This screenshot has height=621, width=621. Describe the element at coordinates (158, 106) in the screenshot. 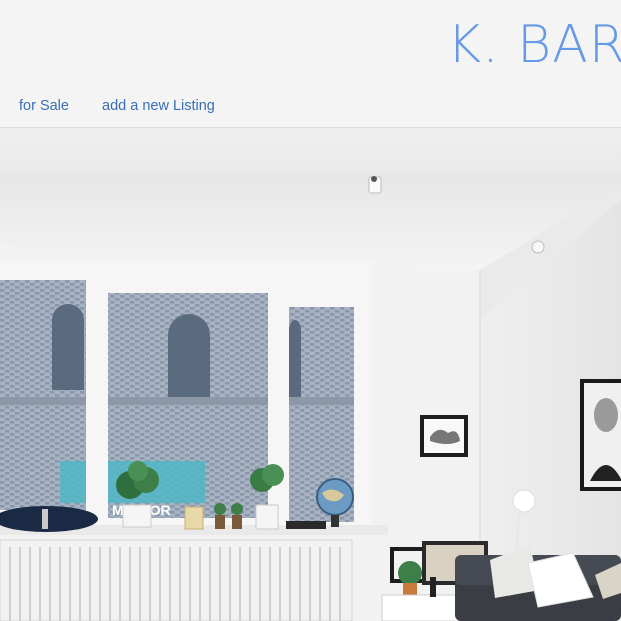

I see `nav-link-add-listing: add a new Listing` at that location.